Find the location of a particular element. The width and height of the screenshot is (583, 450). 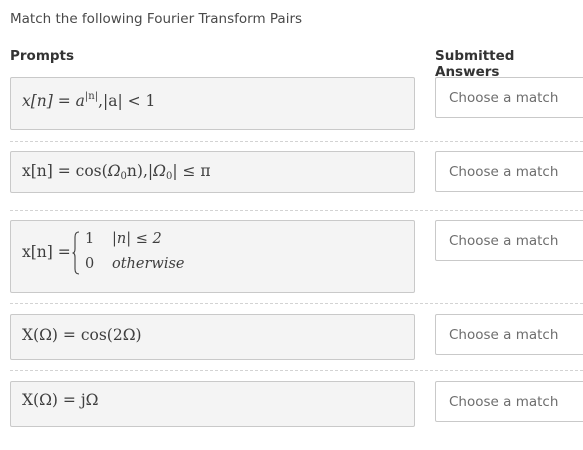

case-1-condition: |n| ≤ 2 is located at coordinates (137, 239).